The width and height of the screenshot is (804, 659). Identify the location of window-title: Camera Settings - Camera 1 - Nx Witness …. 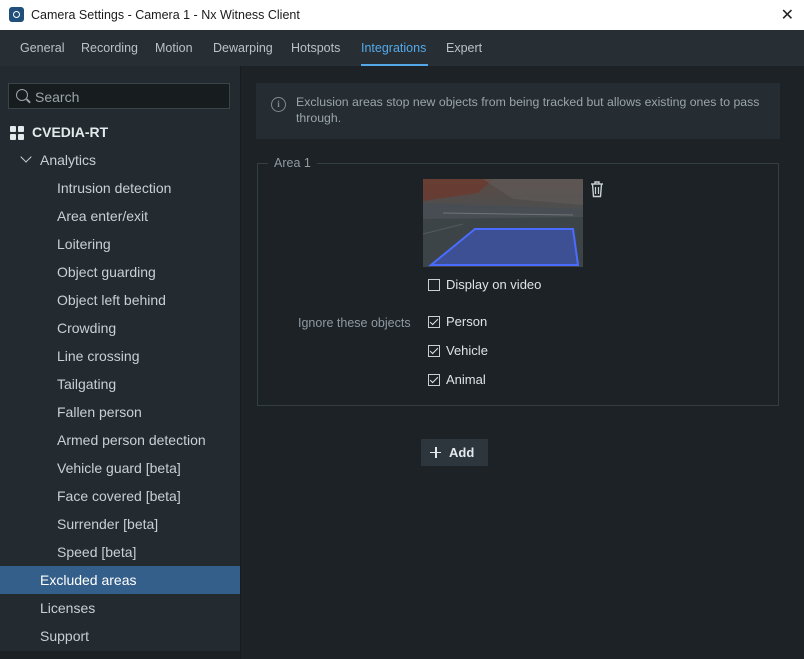
(165, 15).